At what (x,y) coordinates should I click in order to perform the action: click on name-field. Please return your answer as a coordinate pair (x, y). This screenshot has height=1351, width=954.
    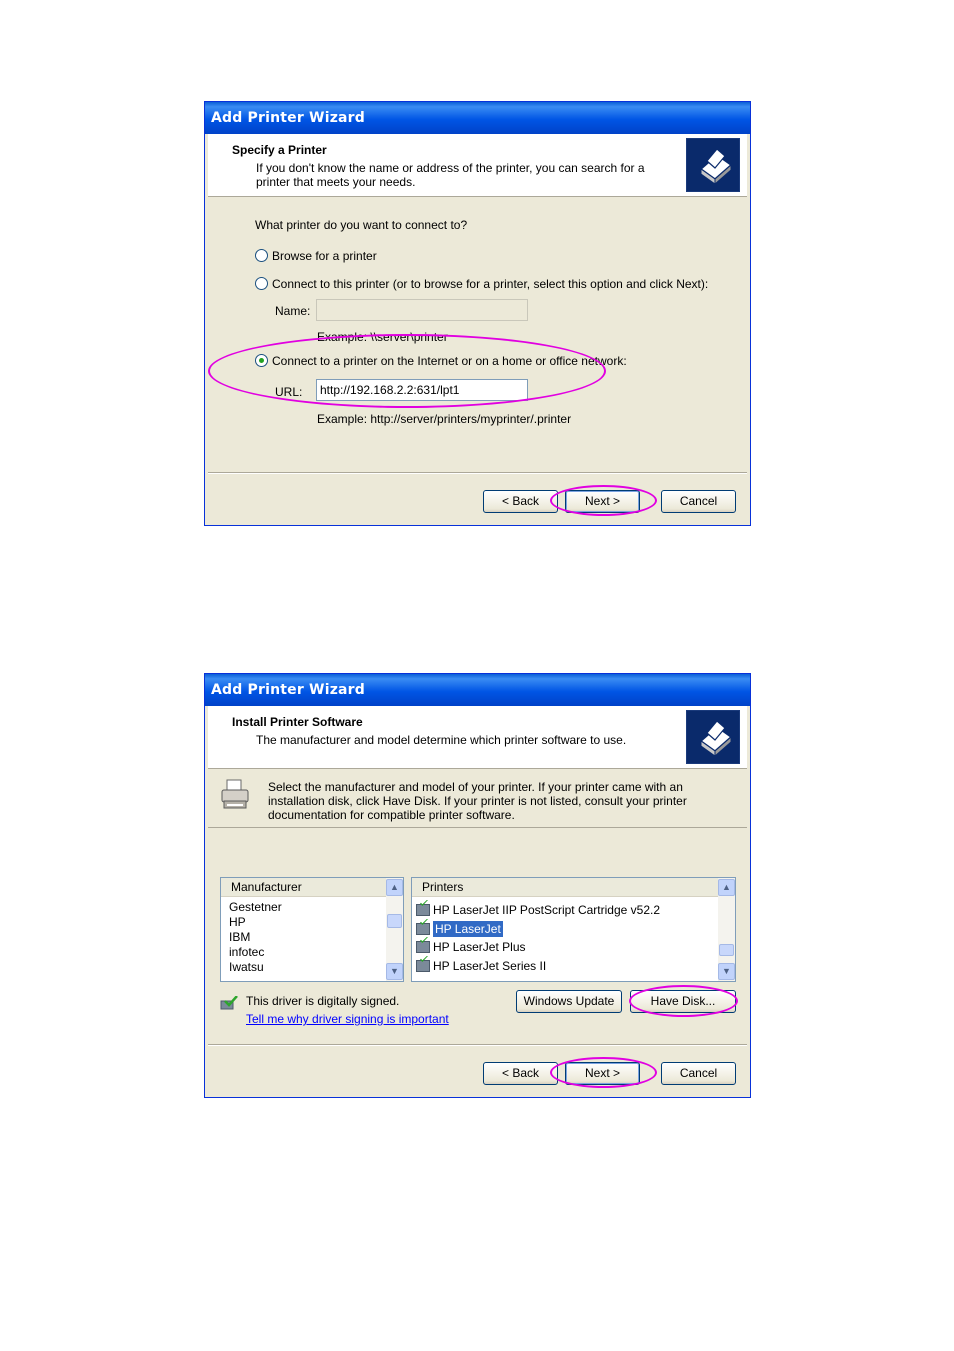
    Looking at the image, I should click on (422, 310).